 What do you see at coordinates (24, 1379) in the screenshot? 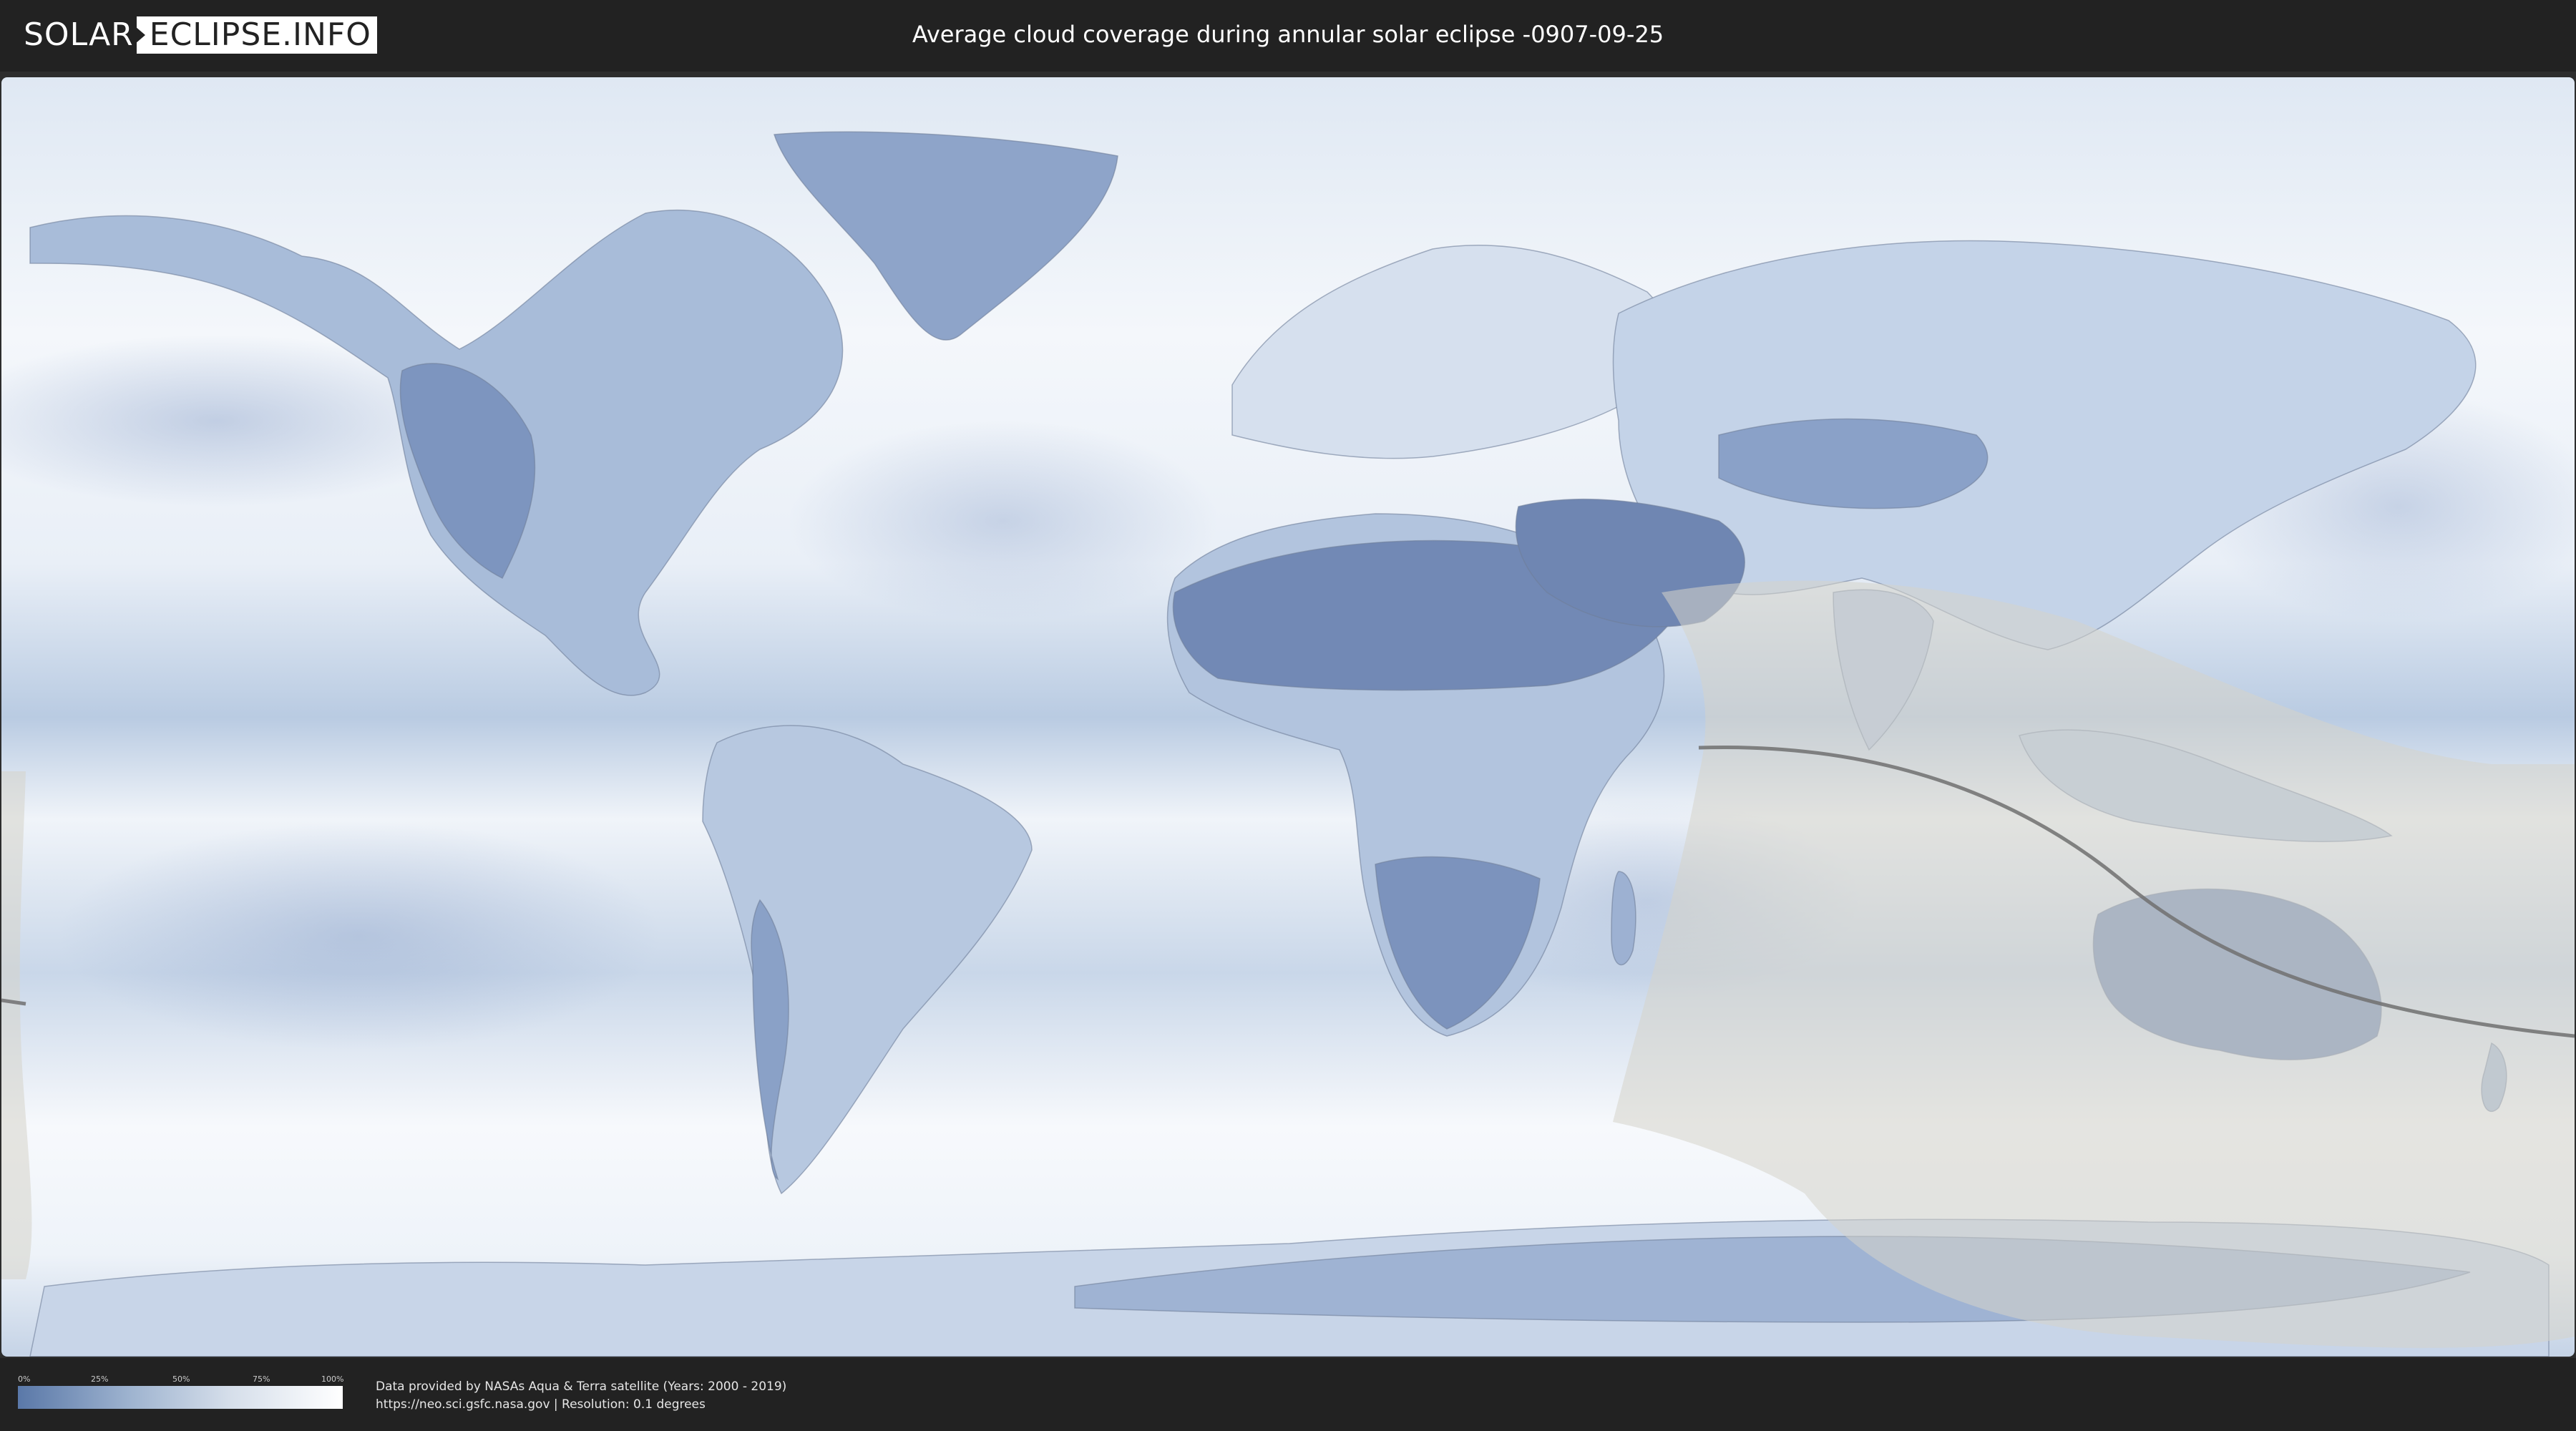
I see `legend-label-0: 0%` at bounding box center [24, 1379].